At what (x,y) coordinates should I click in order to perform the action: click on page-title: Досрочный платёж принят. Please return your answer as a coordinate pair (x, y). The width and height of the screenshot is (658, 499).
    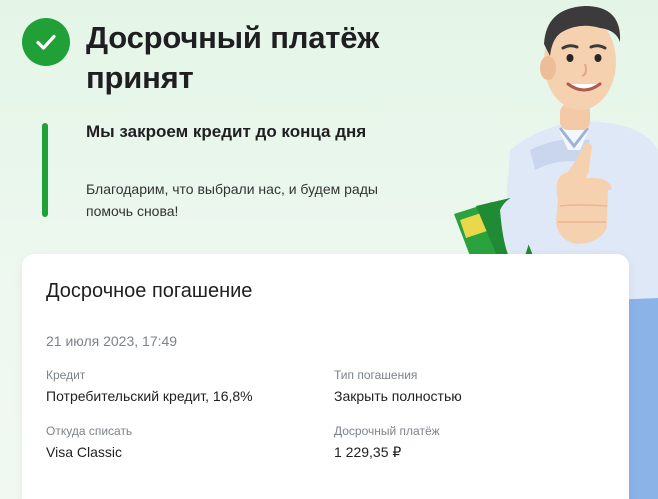
    Looking at the image, I should click on (233, 57).